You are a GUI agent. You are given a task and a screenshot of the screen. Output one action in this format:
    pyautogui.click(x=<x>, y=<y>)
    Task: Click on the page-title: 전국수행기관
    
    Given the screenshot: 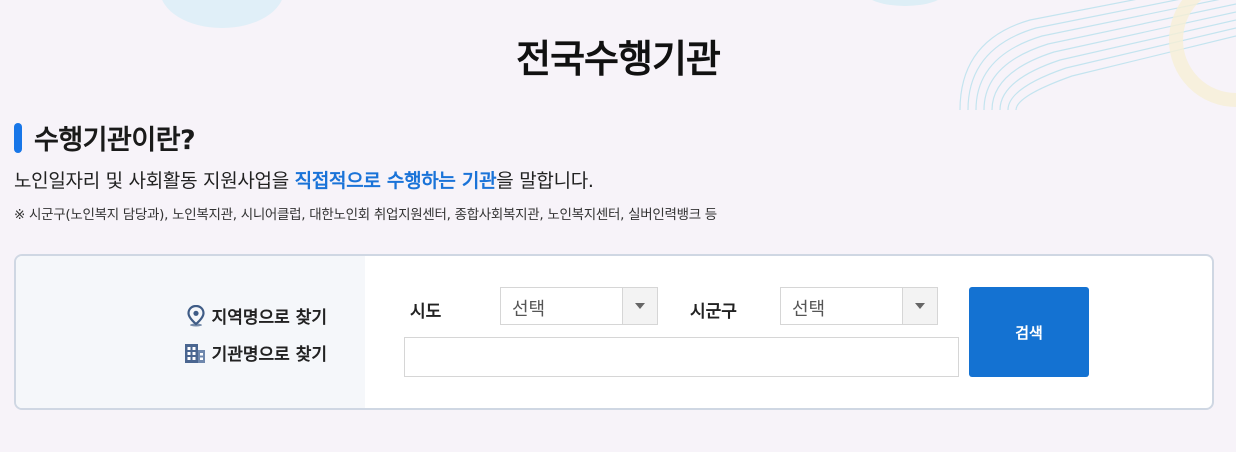 What is the action you would take?
    pyautogui.click(x=618, y=59)
    